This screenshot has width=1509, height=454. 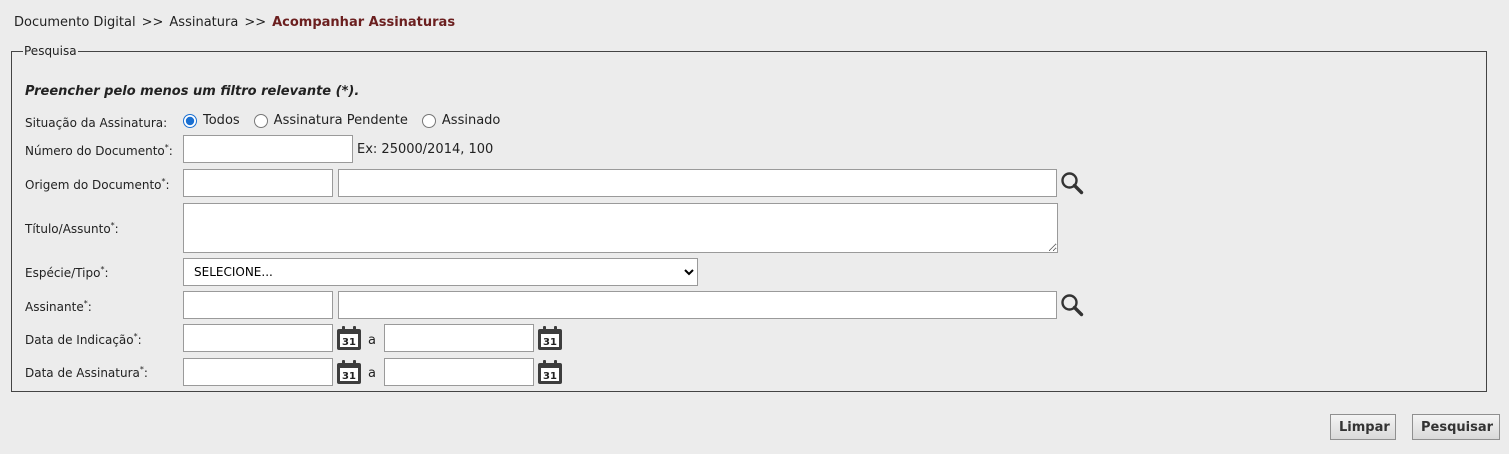 What do you see at coordinates (99, 150) in the screenshot?
I see `numero-label: Número do Documento*:` at bounding box center [99, 150].